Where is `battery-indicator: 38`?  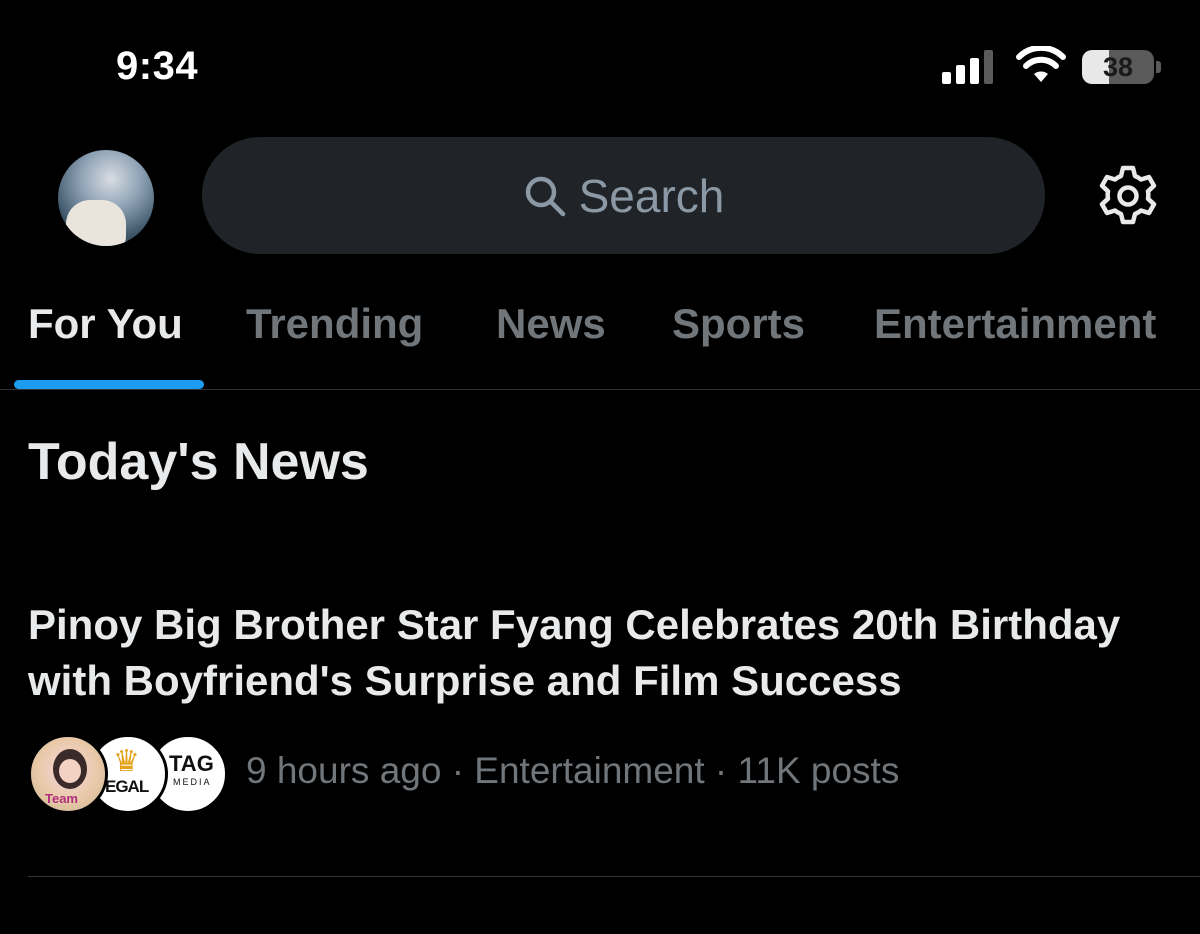
battery-indicator: 38 is located at coordinates (1118, 67).